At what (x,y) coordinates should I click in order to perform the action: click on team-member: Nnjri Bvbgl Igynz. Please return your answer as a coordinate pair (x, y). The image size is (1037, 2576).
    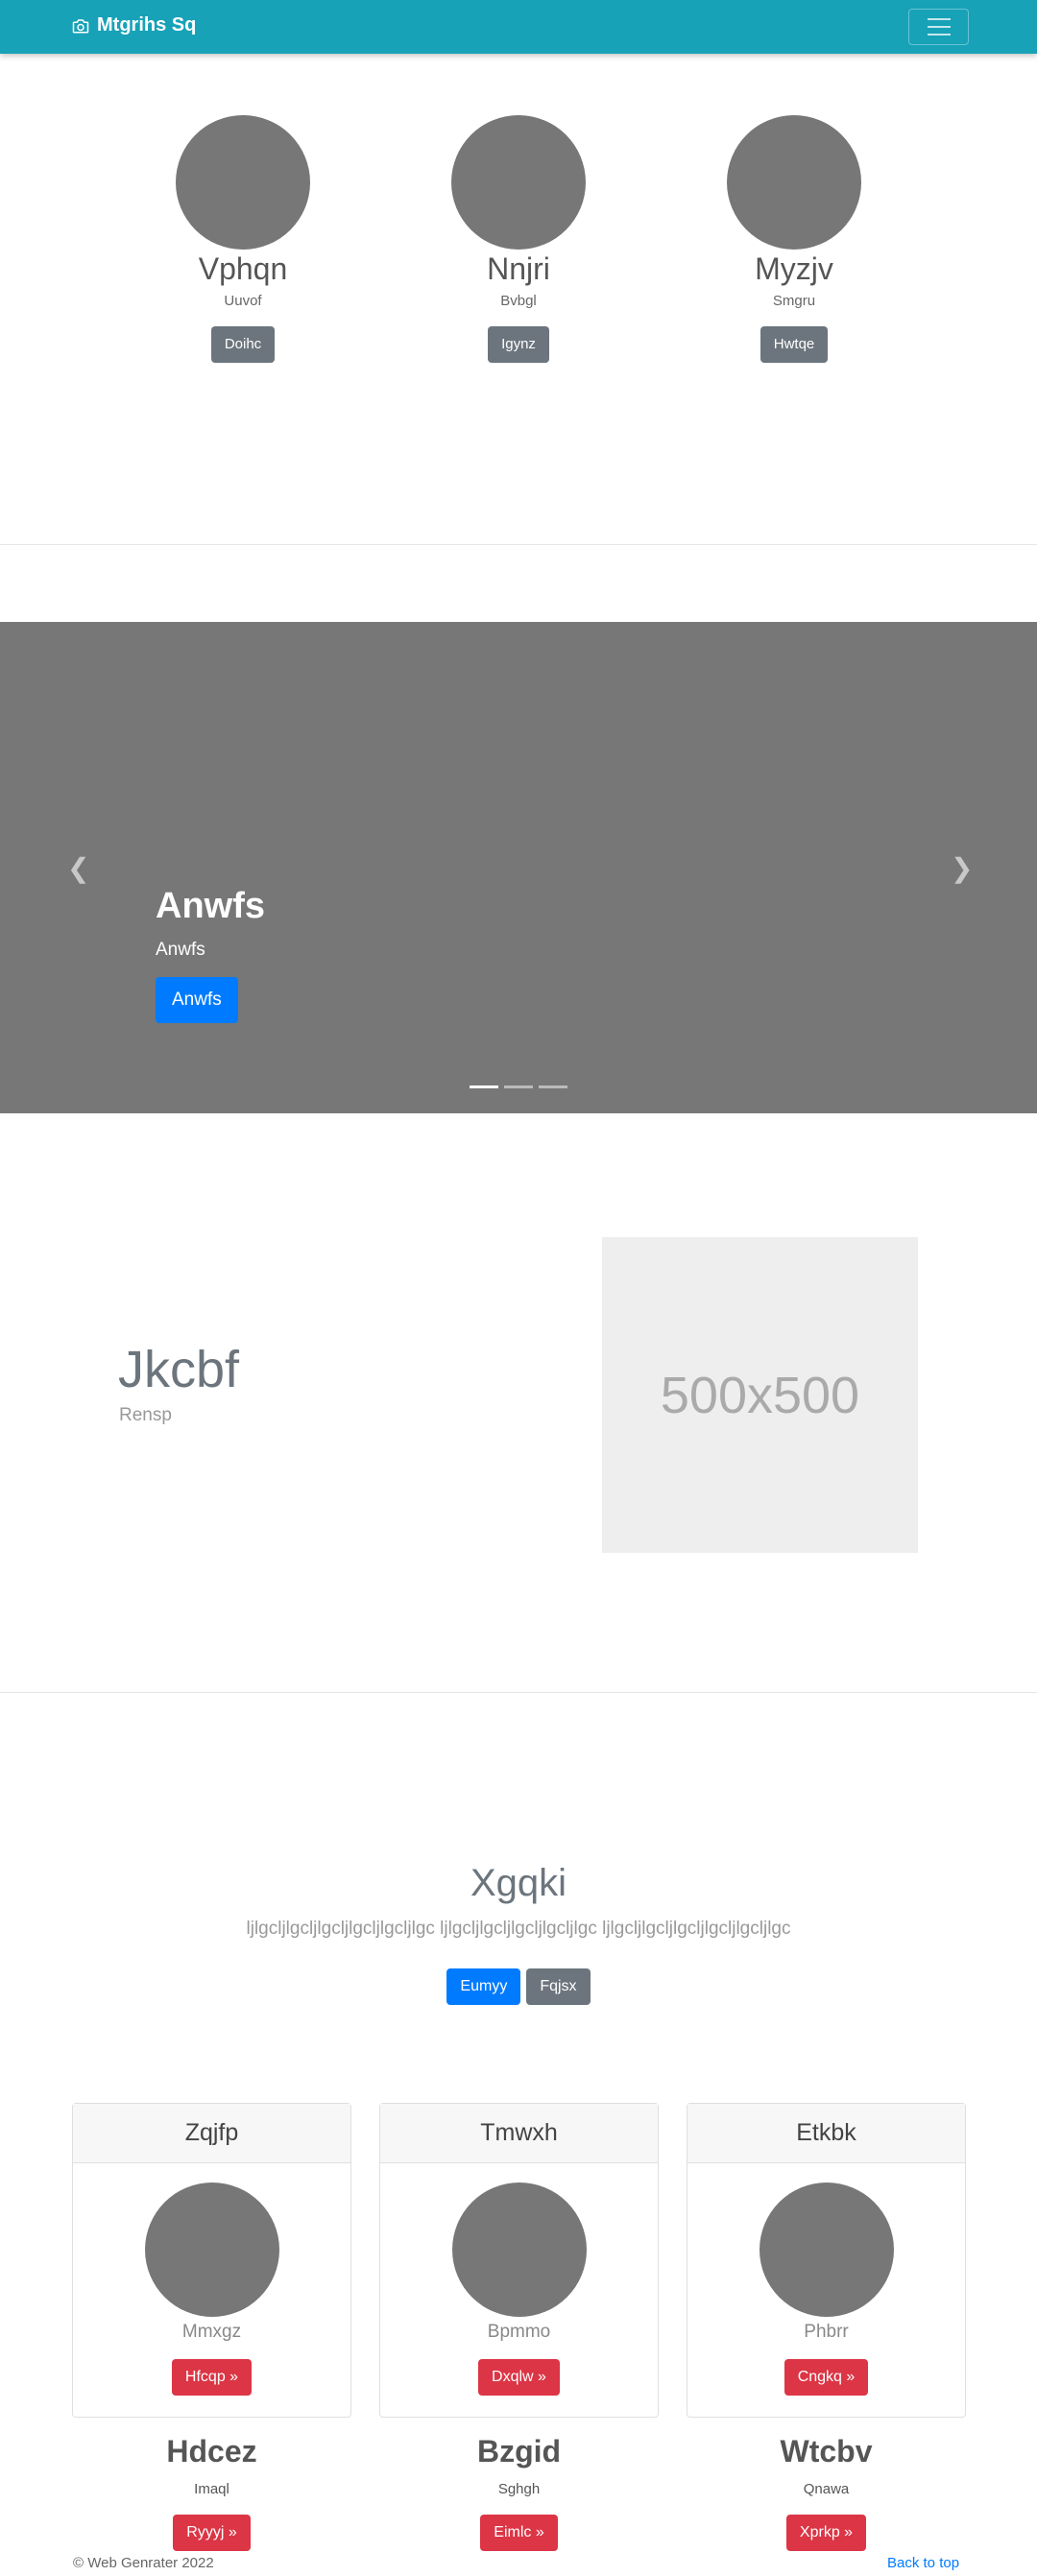
    Looking at the image, I should click on (518, 239).